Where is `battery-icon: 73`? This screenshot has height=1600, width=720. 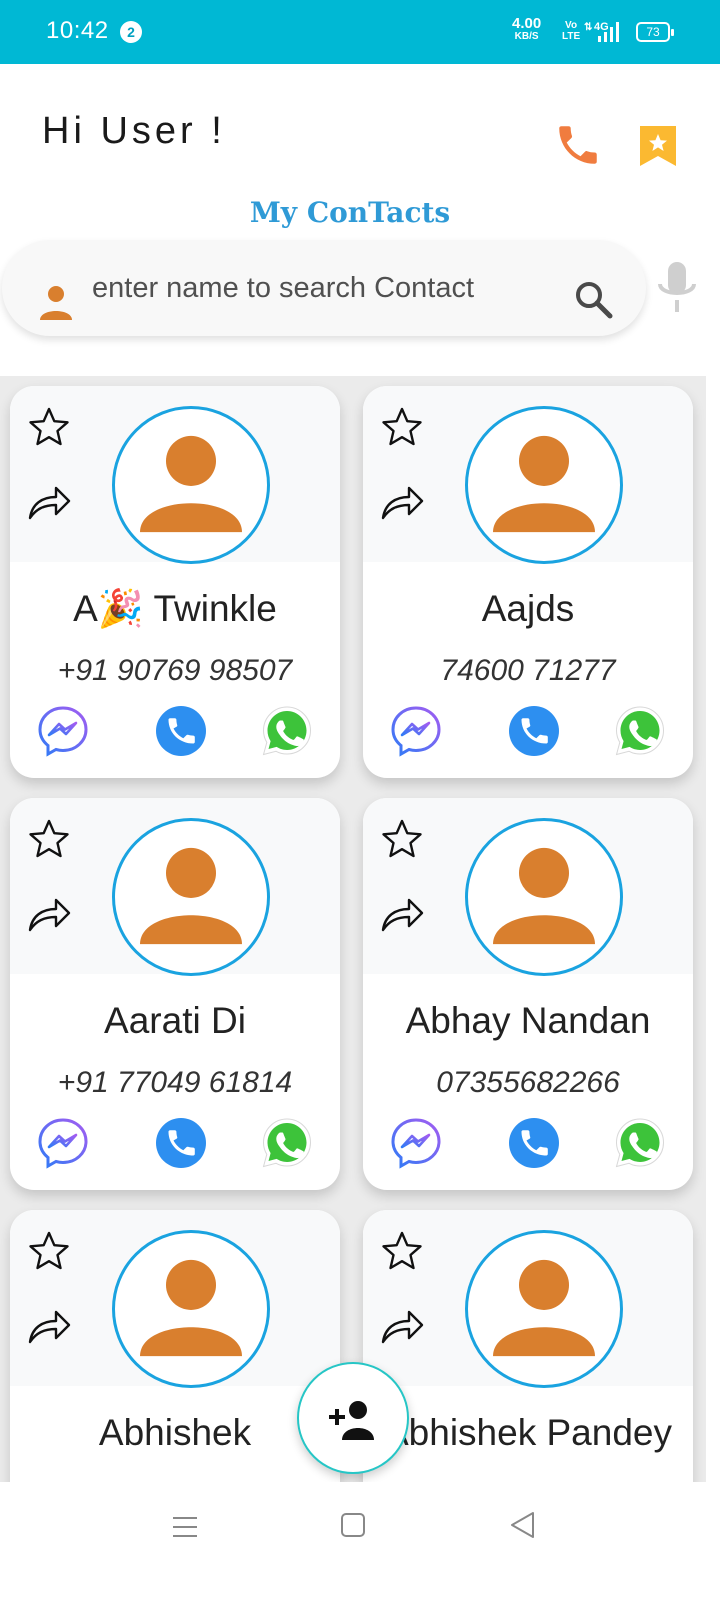 battery-icon: 73 is located at coordinates (655, 32).